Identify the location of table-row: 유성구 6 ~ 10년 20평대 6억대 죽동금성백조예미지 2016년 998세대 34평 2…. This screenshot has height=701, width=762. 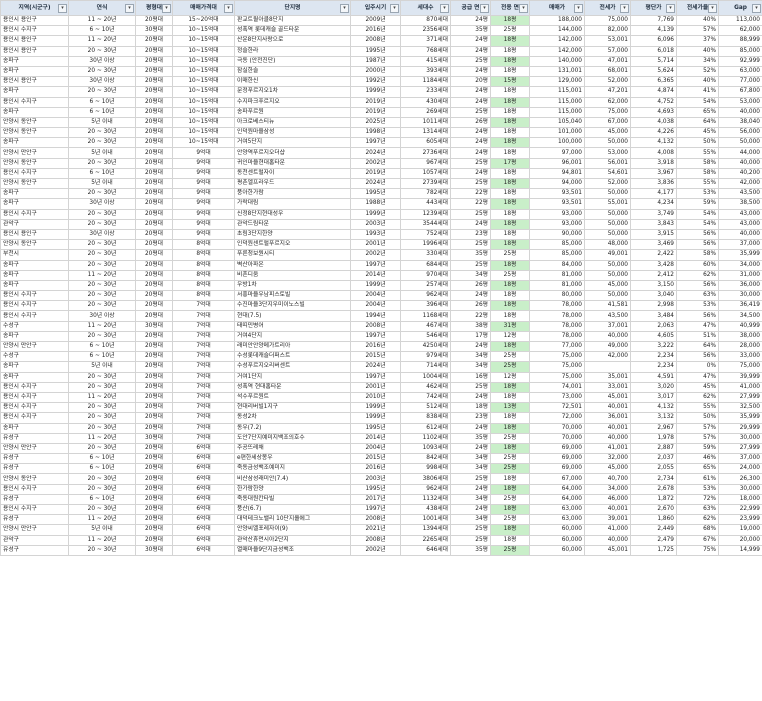
(381, 469).